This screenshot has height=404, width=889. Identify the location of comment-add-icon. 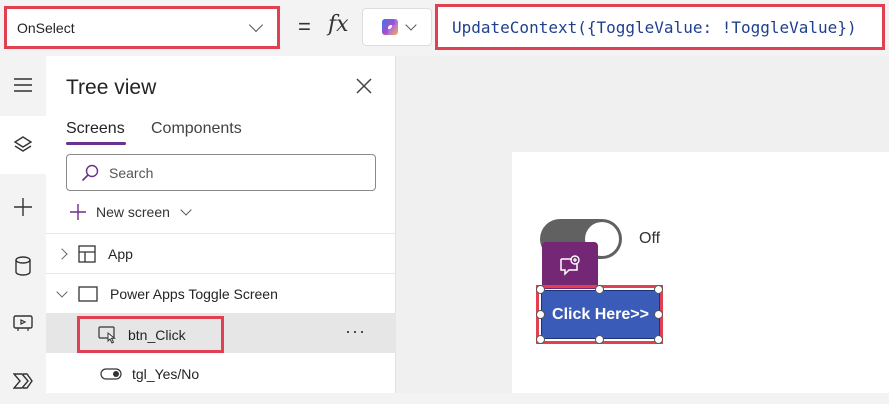
(570, 265).